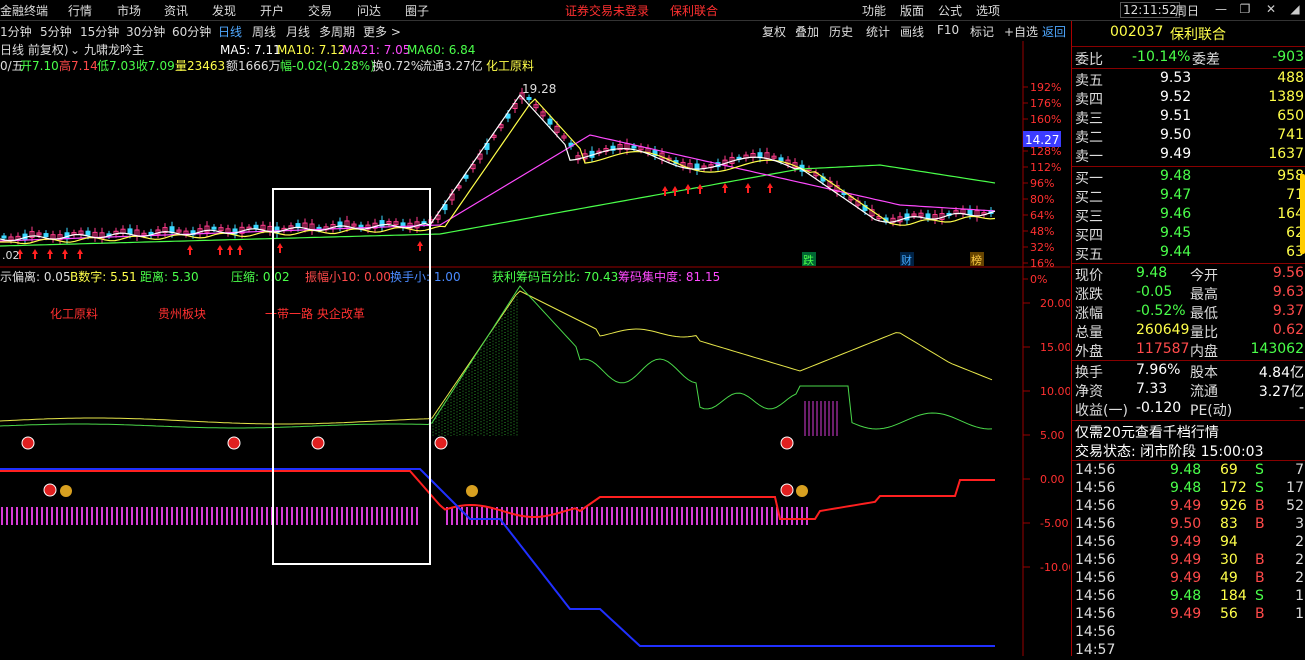 The height and width of the screenshot is (660, 1305). Describe the element at coordinates (1052, 479) in the screenshot. I see `ind-tick-label: 0.00` at that location.